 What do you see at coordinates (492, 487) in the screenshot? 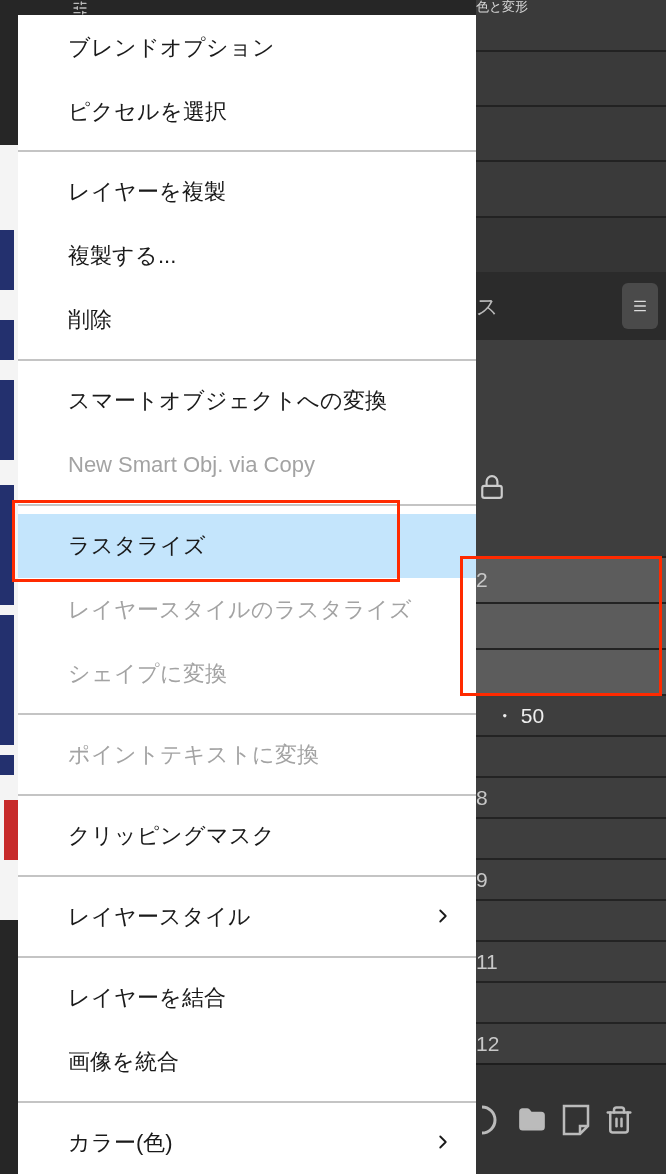
I see `lock-icon` at bounding box center [492, 487].